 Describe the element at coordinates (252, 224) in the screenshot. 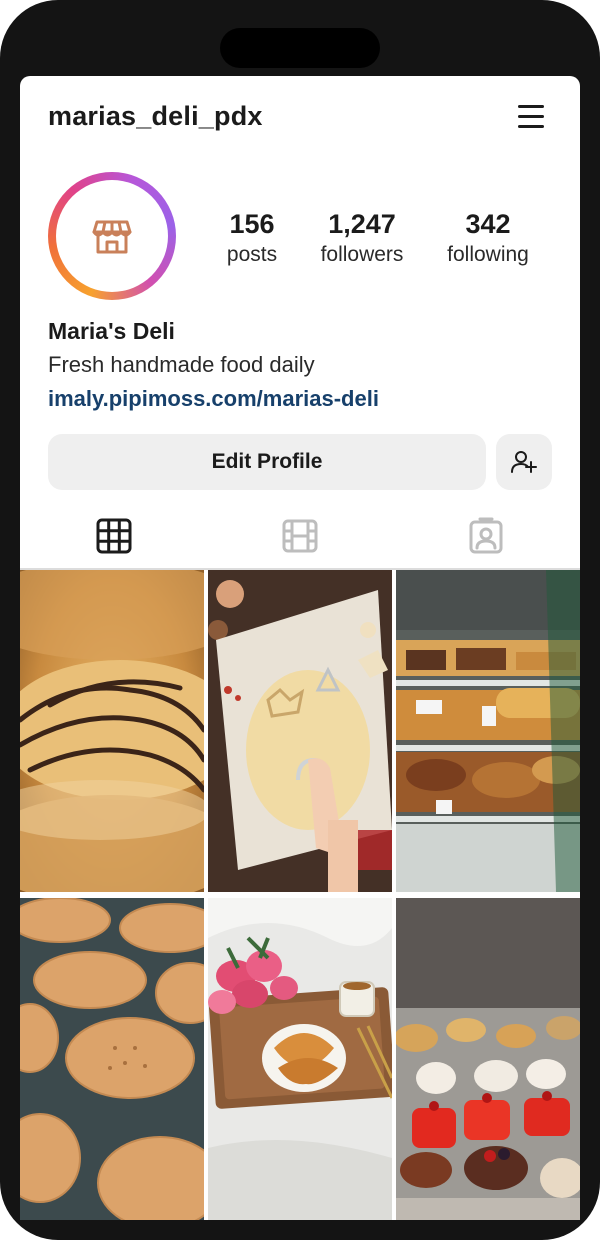

I see `posts-count-value: 156` at that location.